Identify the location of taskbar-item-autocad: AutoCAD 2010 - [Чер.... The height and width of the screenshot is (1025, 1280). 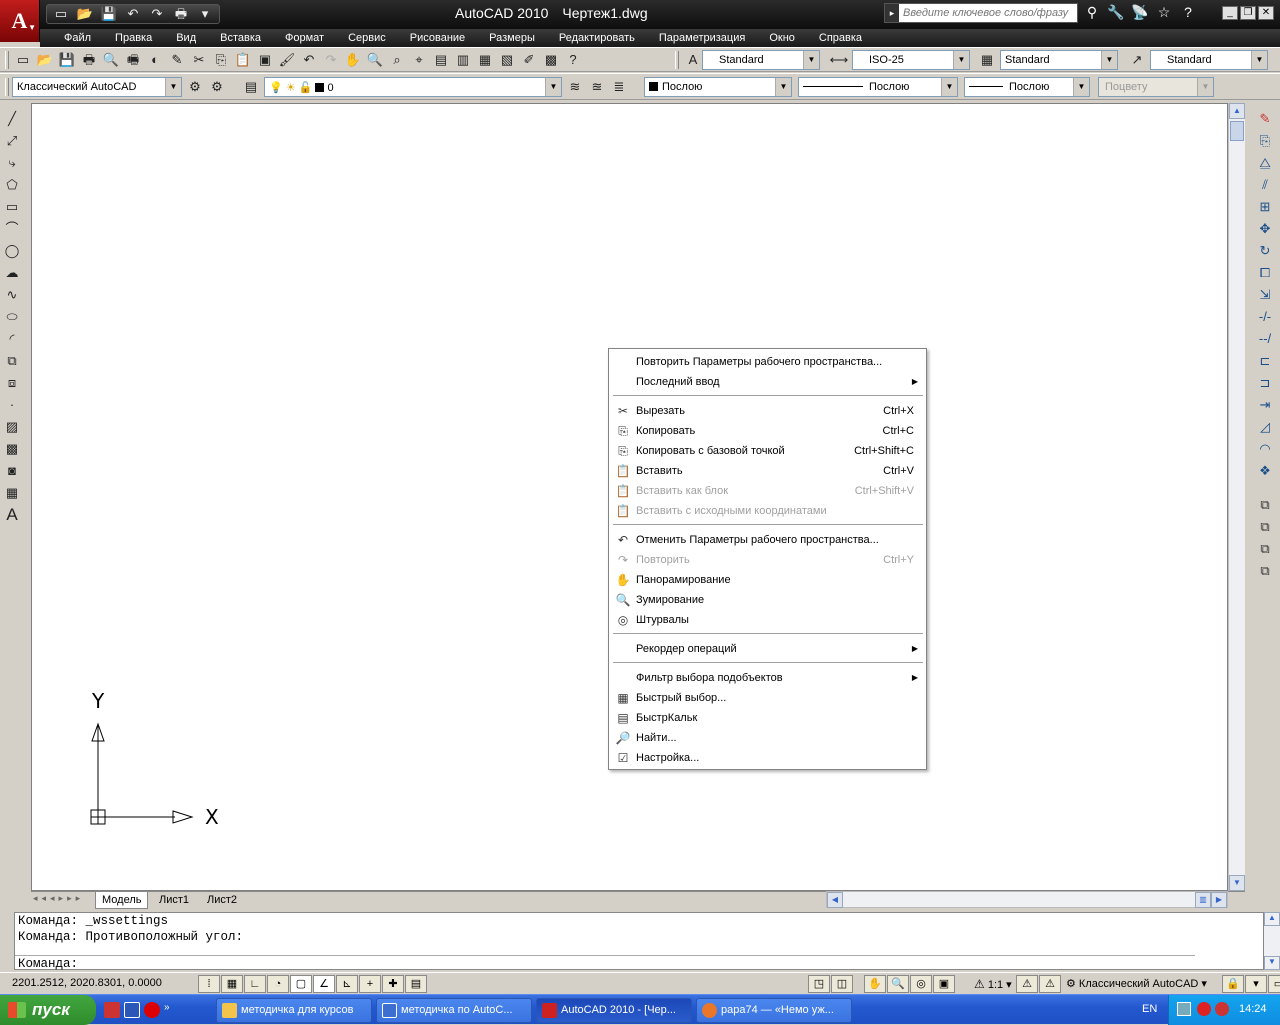
(614, 1010).